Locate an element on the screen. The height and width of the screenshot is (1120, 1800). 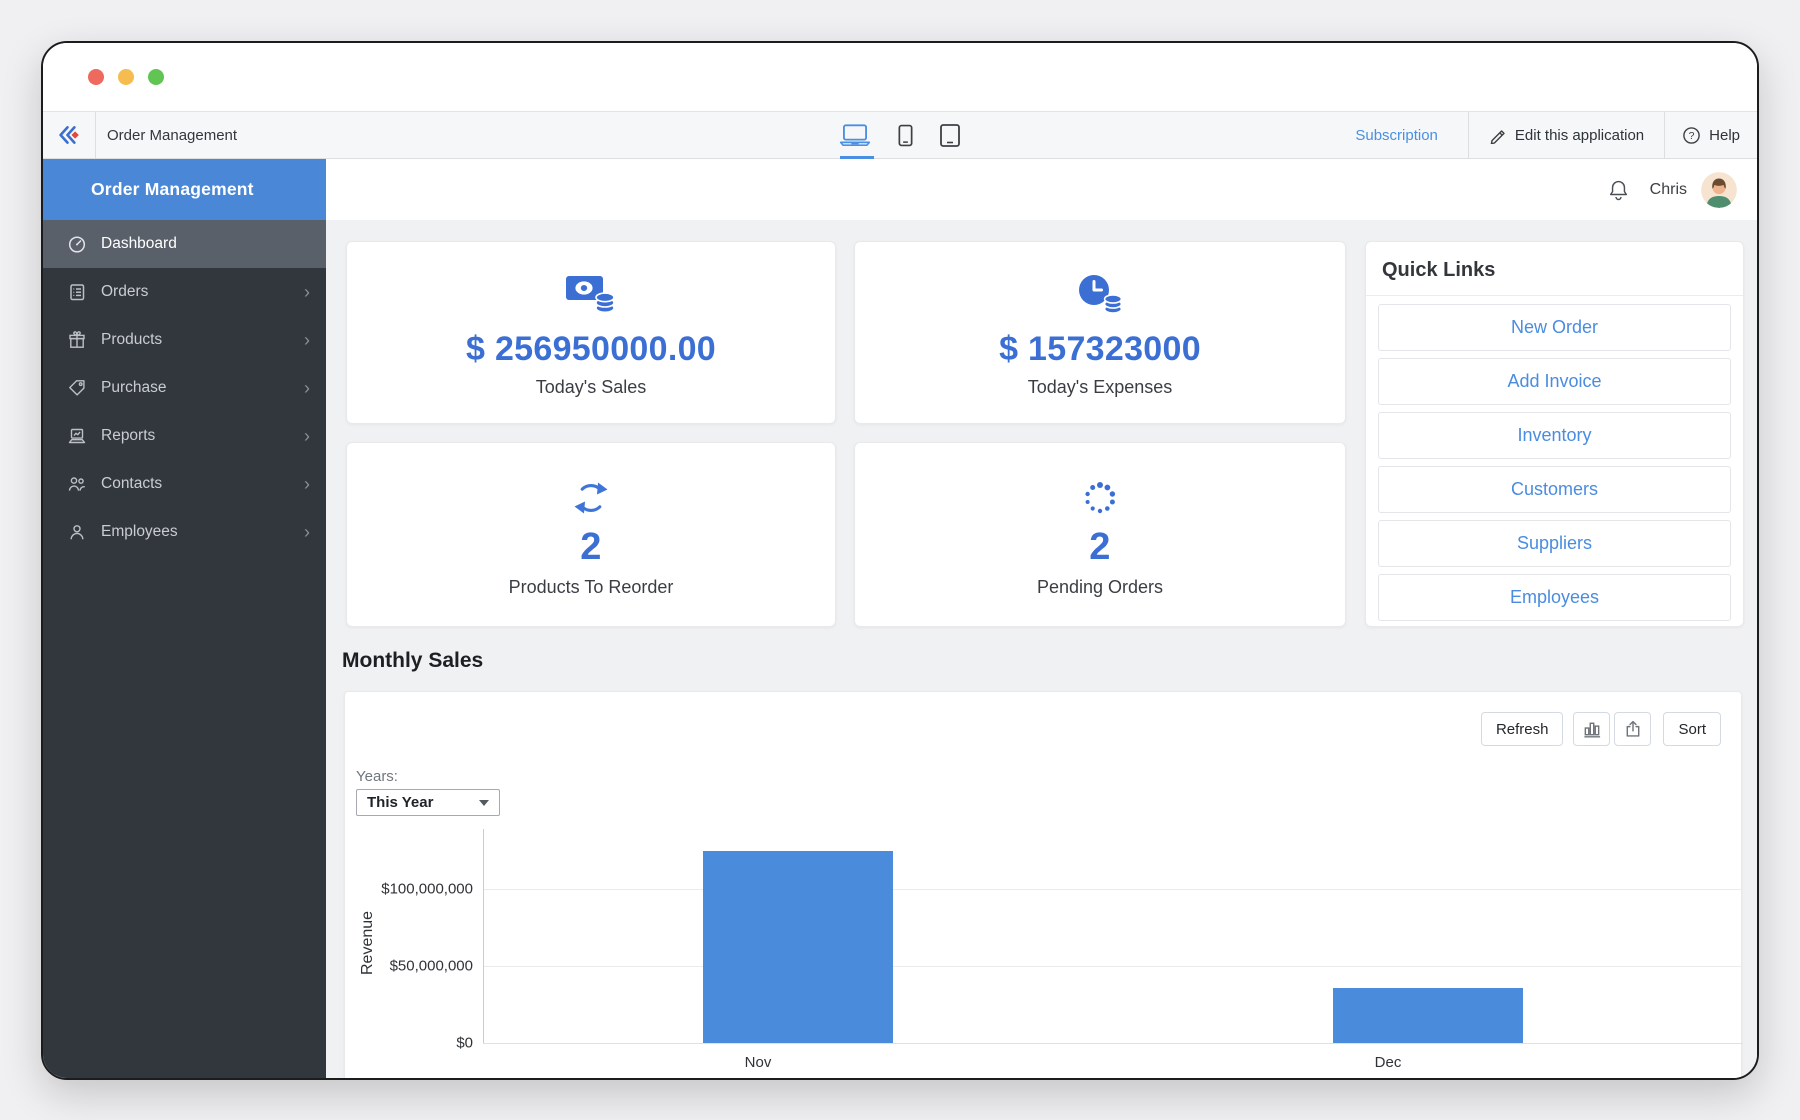
dashboard-icon is located at coordinates (77, 244).